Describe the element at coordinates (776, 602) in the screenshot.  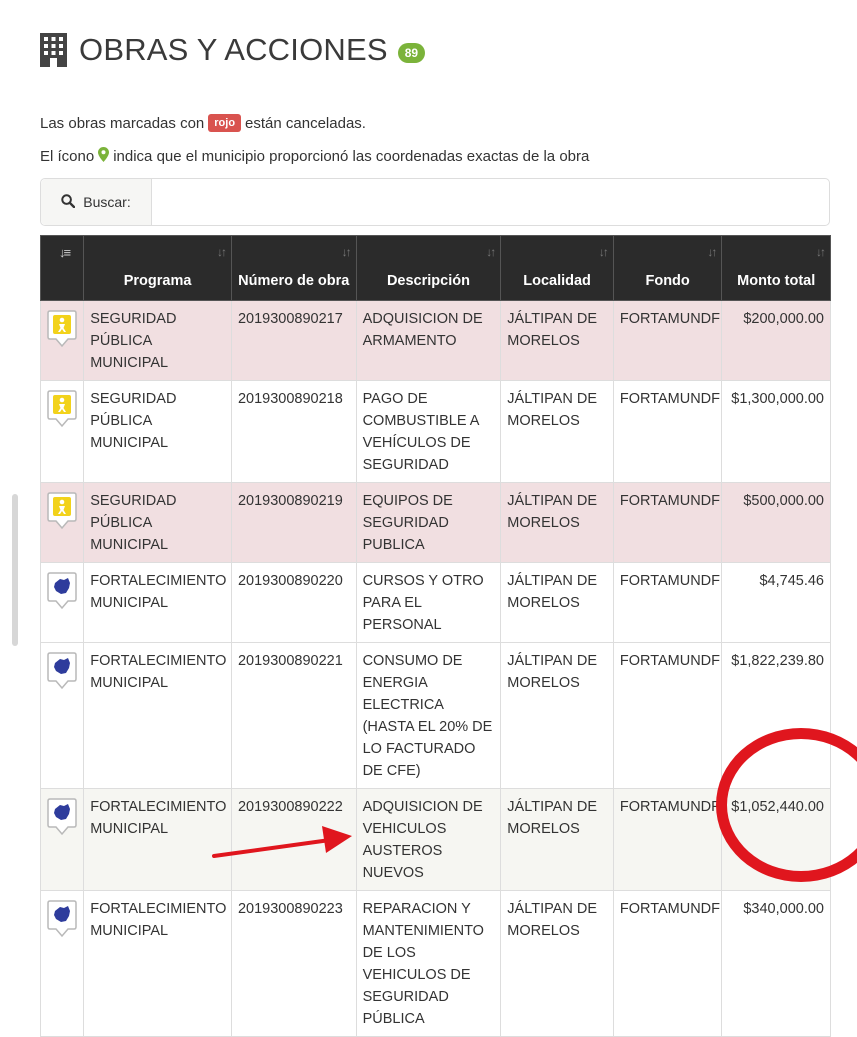
I see `monto-cell: $4,745.46` at that location.